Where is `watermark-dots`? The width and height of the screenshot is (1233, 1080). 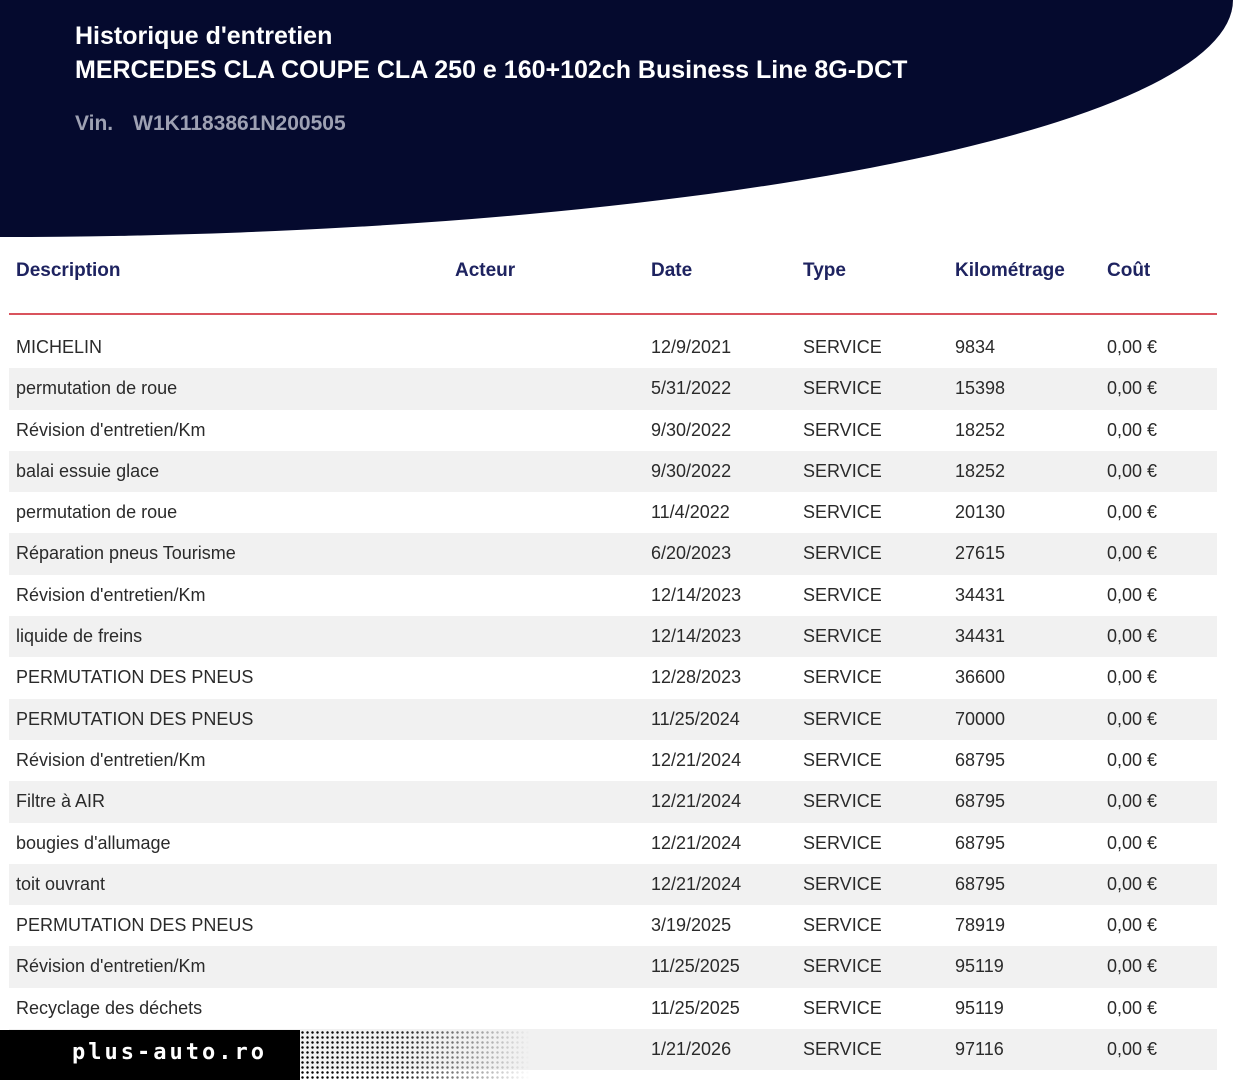
watermark-dots is located at coordinates (415, 1055).